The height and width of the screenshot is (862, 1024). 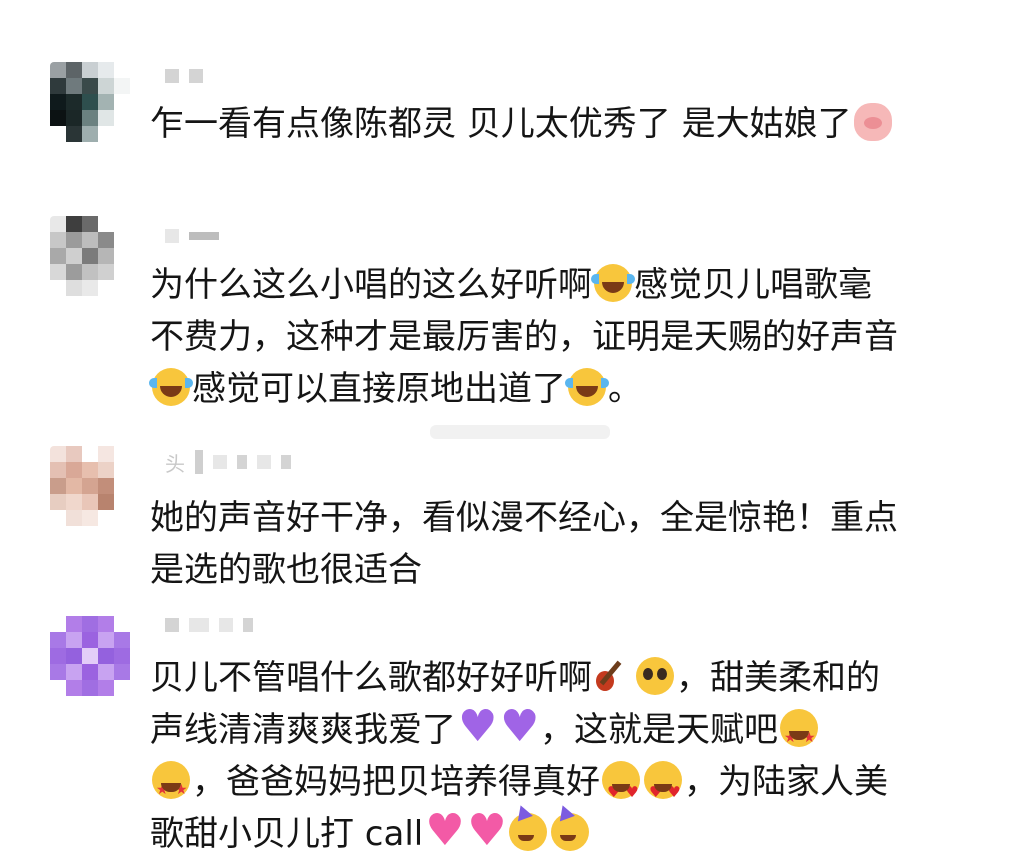 I want to click on username-blurred: 头, so click(x=228, y=463).